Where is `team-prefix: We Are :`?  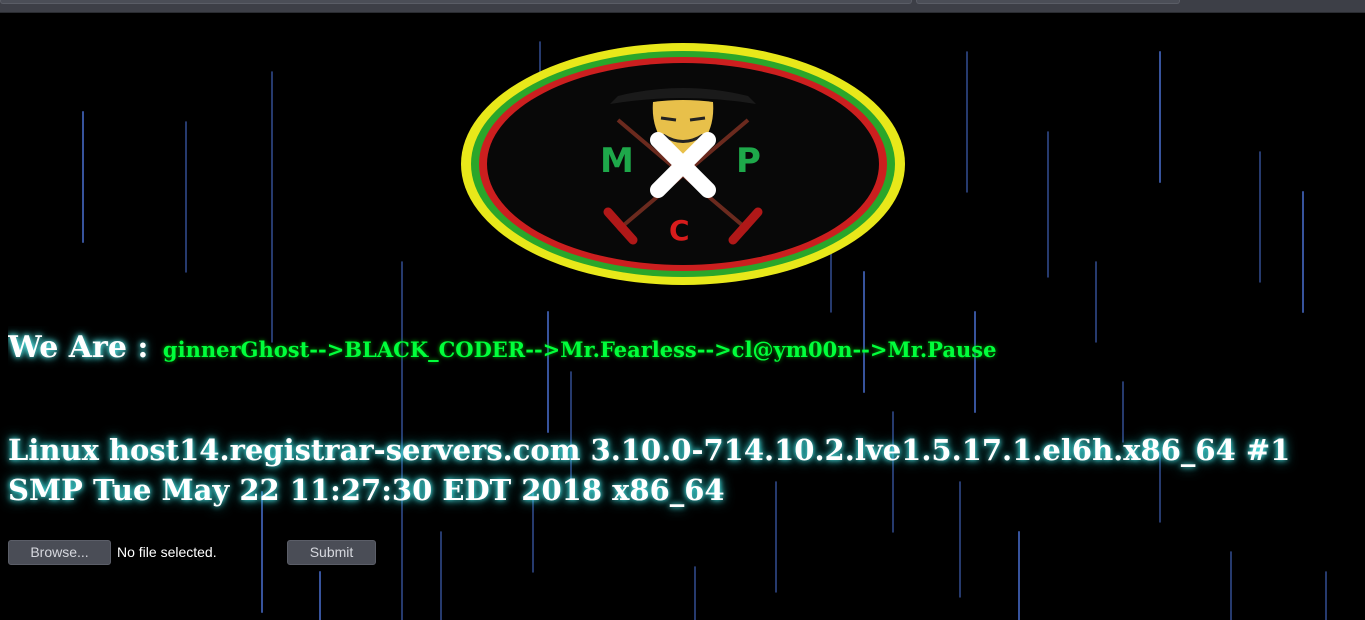
team-prefix: We Are : is located at coordinates (78, 347).